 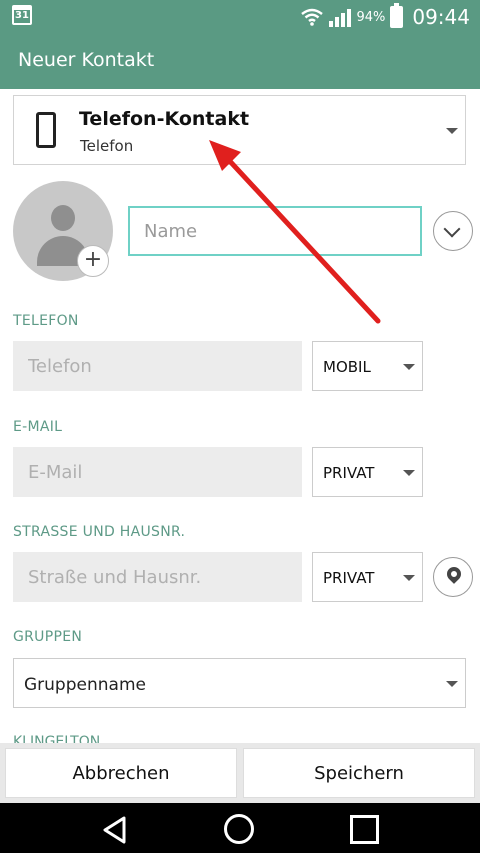 What do you see at coordinates (240, 61) in the screenshot?
I see `app-bar: Neuer Kontakt` at bounding box center [240, 61].